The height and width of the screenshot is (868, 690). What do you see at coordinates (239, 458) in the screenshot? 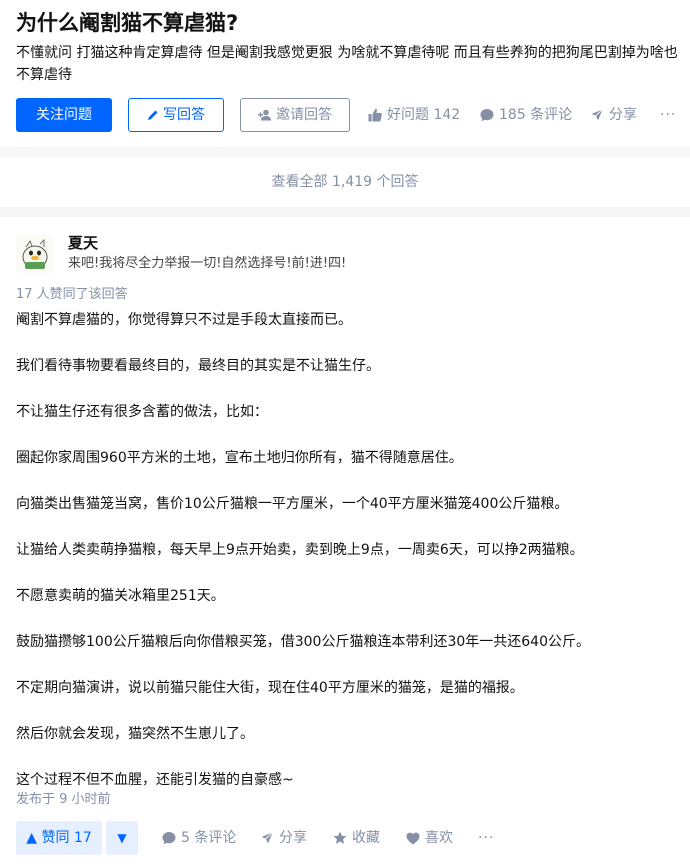
I see `answer-paragraph: 圈起你家周围960平方米的土地，宣布土地归你所有，猫不得随意居住。` at bounding box center [239, 458].